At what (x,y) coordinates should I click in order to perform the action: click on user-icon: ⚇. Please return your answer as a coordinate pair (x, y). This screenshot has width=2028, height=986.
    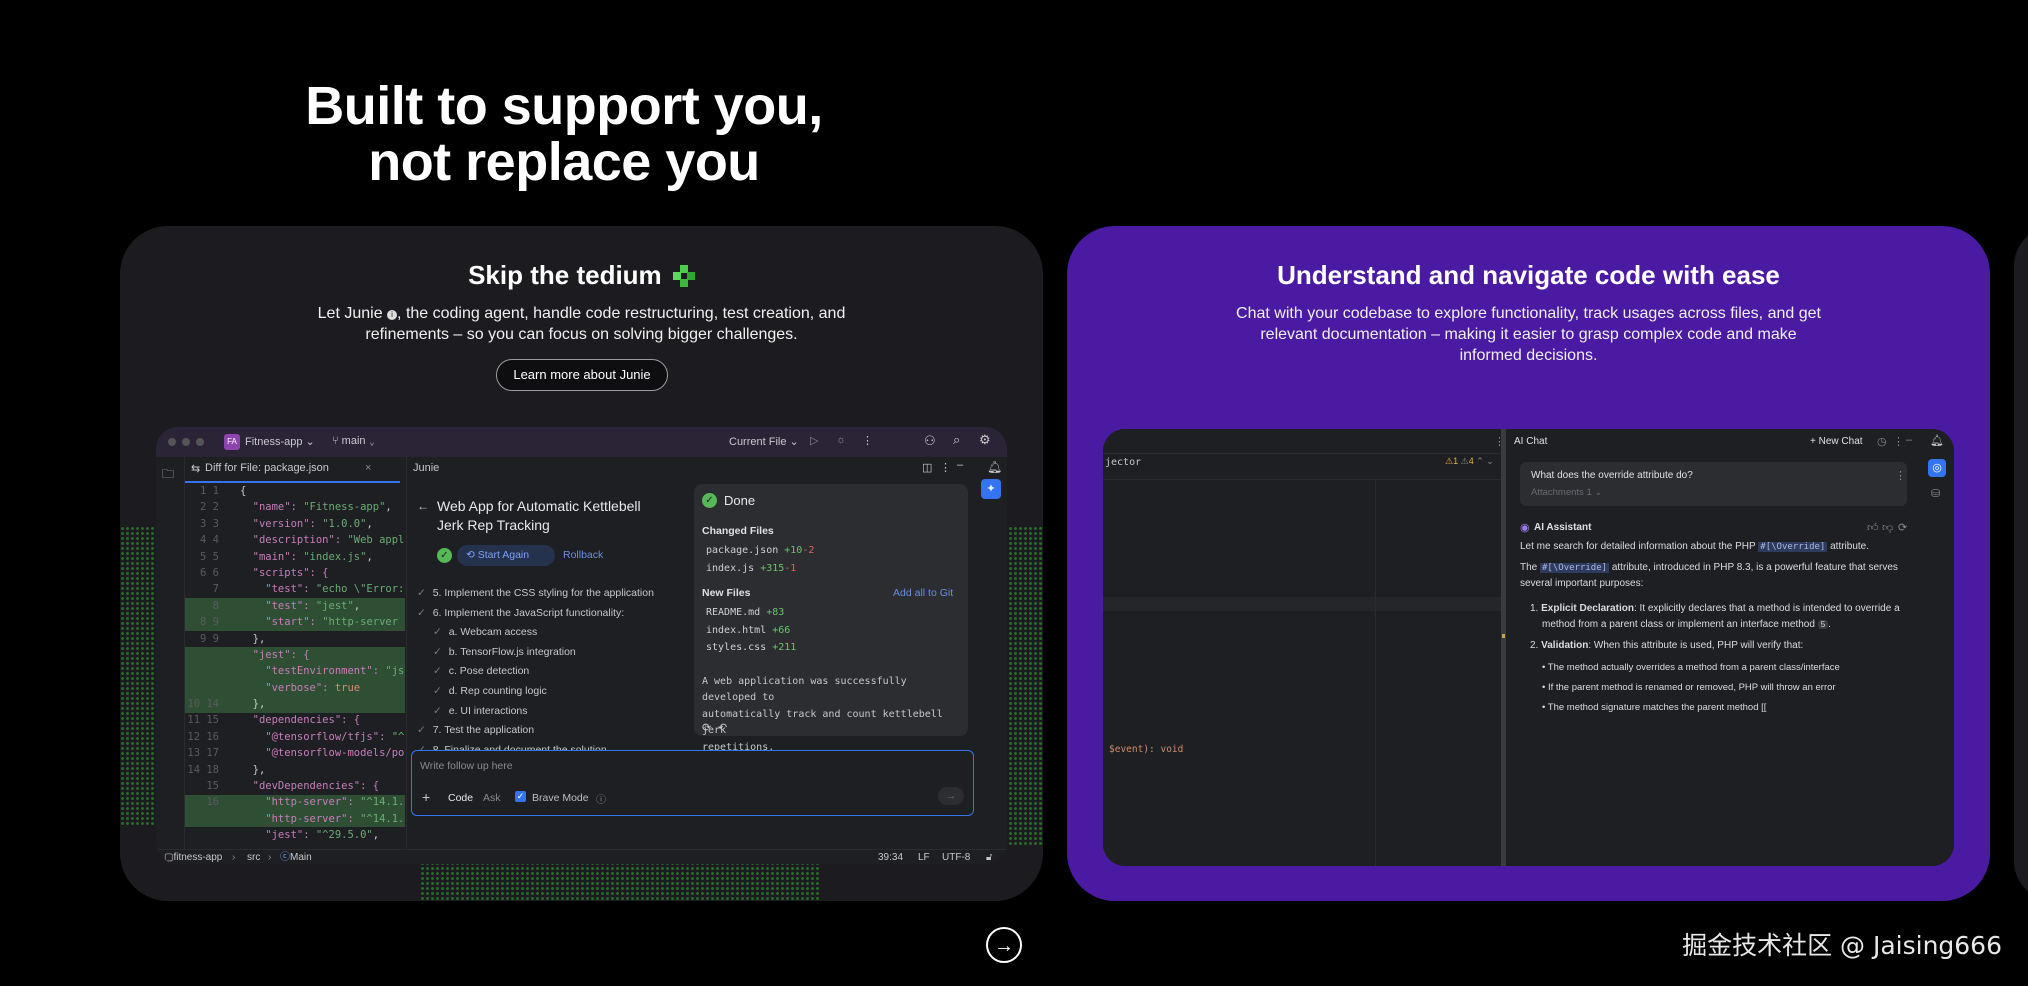
    Looking at the image, I should click on (930, 441).